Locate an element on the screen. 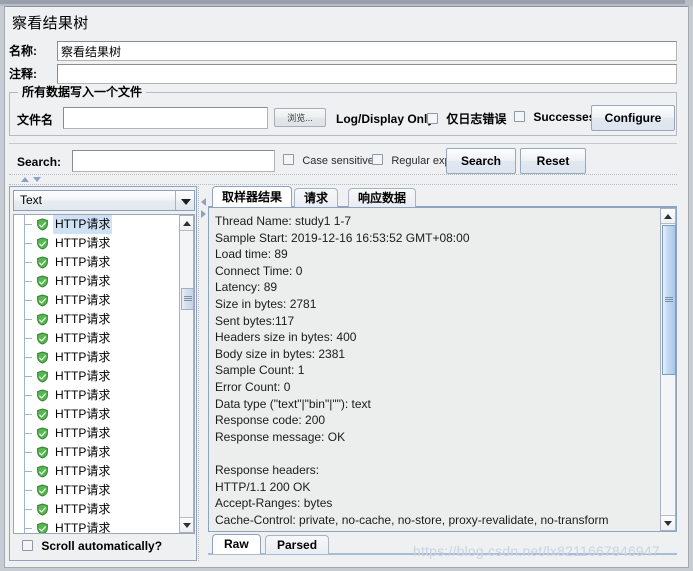 Image resolution: width=693 pixels, height=571 pixels. result-vertical-scrollbar is located at coordinates (668, 369).